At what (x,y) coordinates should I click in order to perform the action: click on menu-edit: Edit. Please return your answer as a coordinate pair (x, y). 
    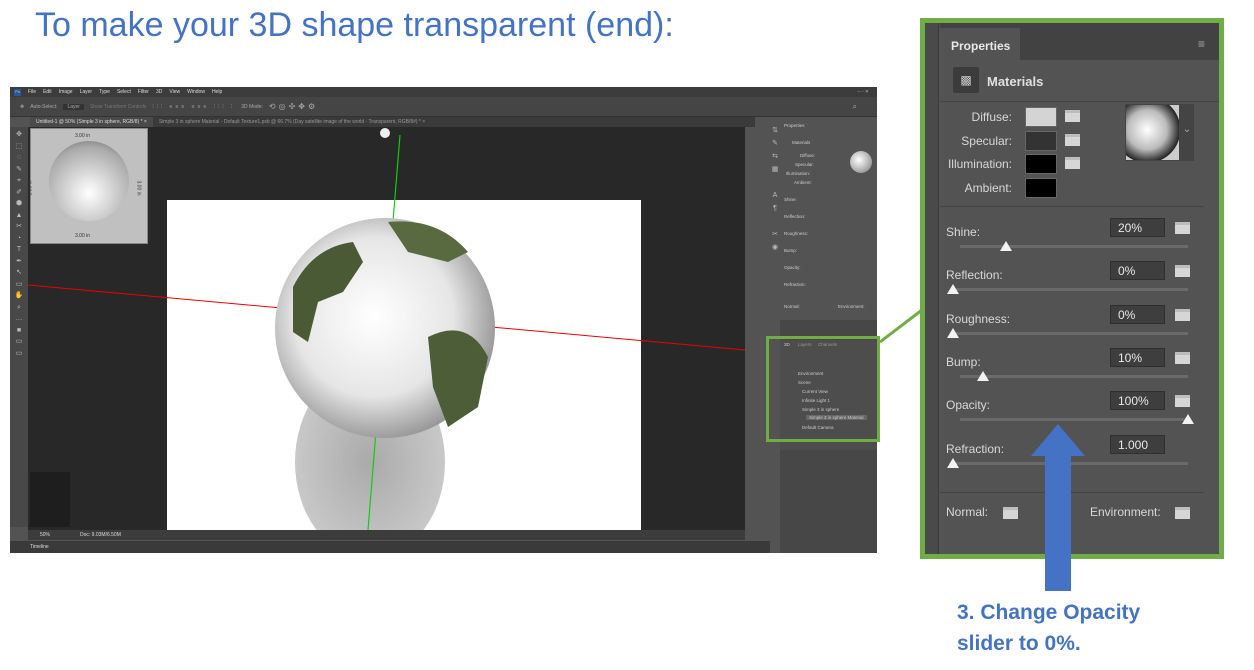
    Looking at the image, I should click on (47, 92).